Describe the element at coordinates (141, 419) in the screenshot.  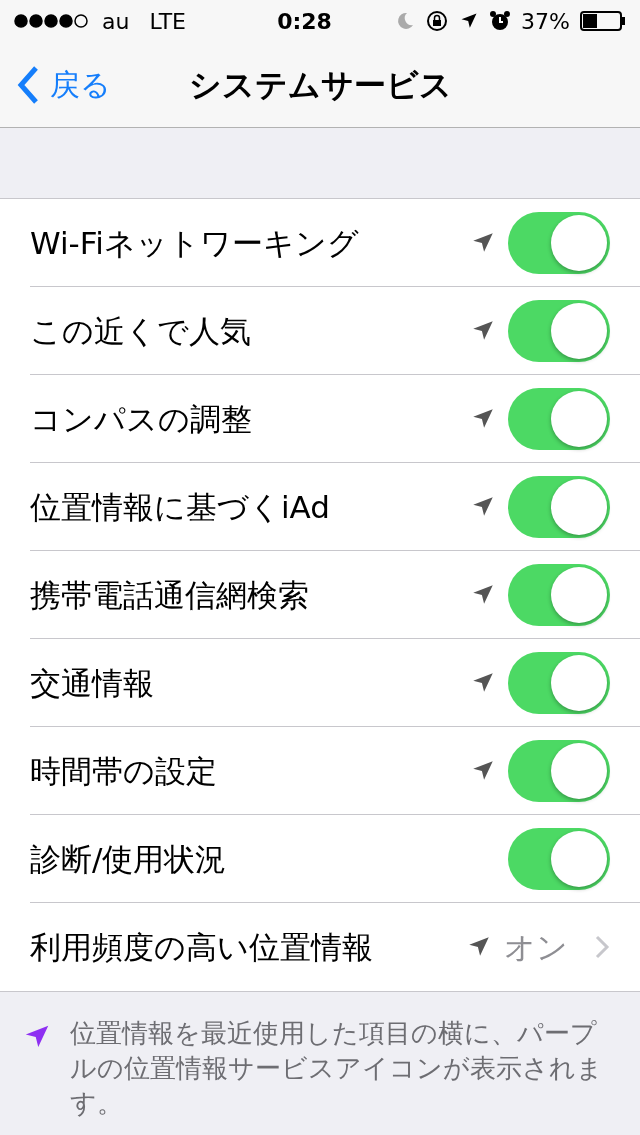
I see `row-label: コンパスの調整` at that location.